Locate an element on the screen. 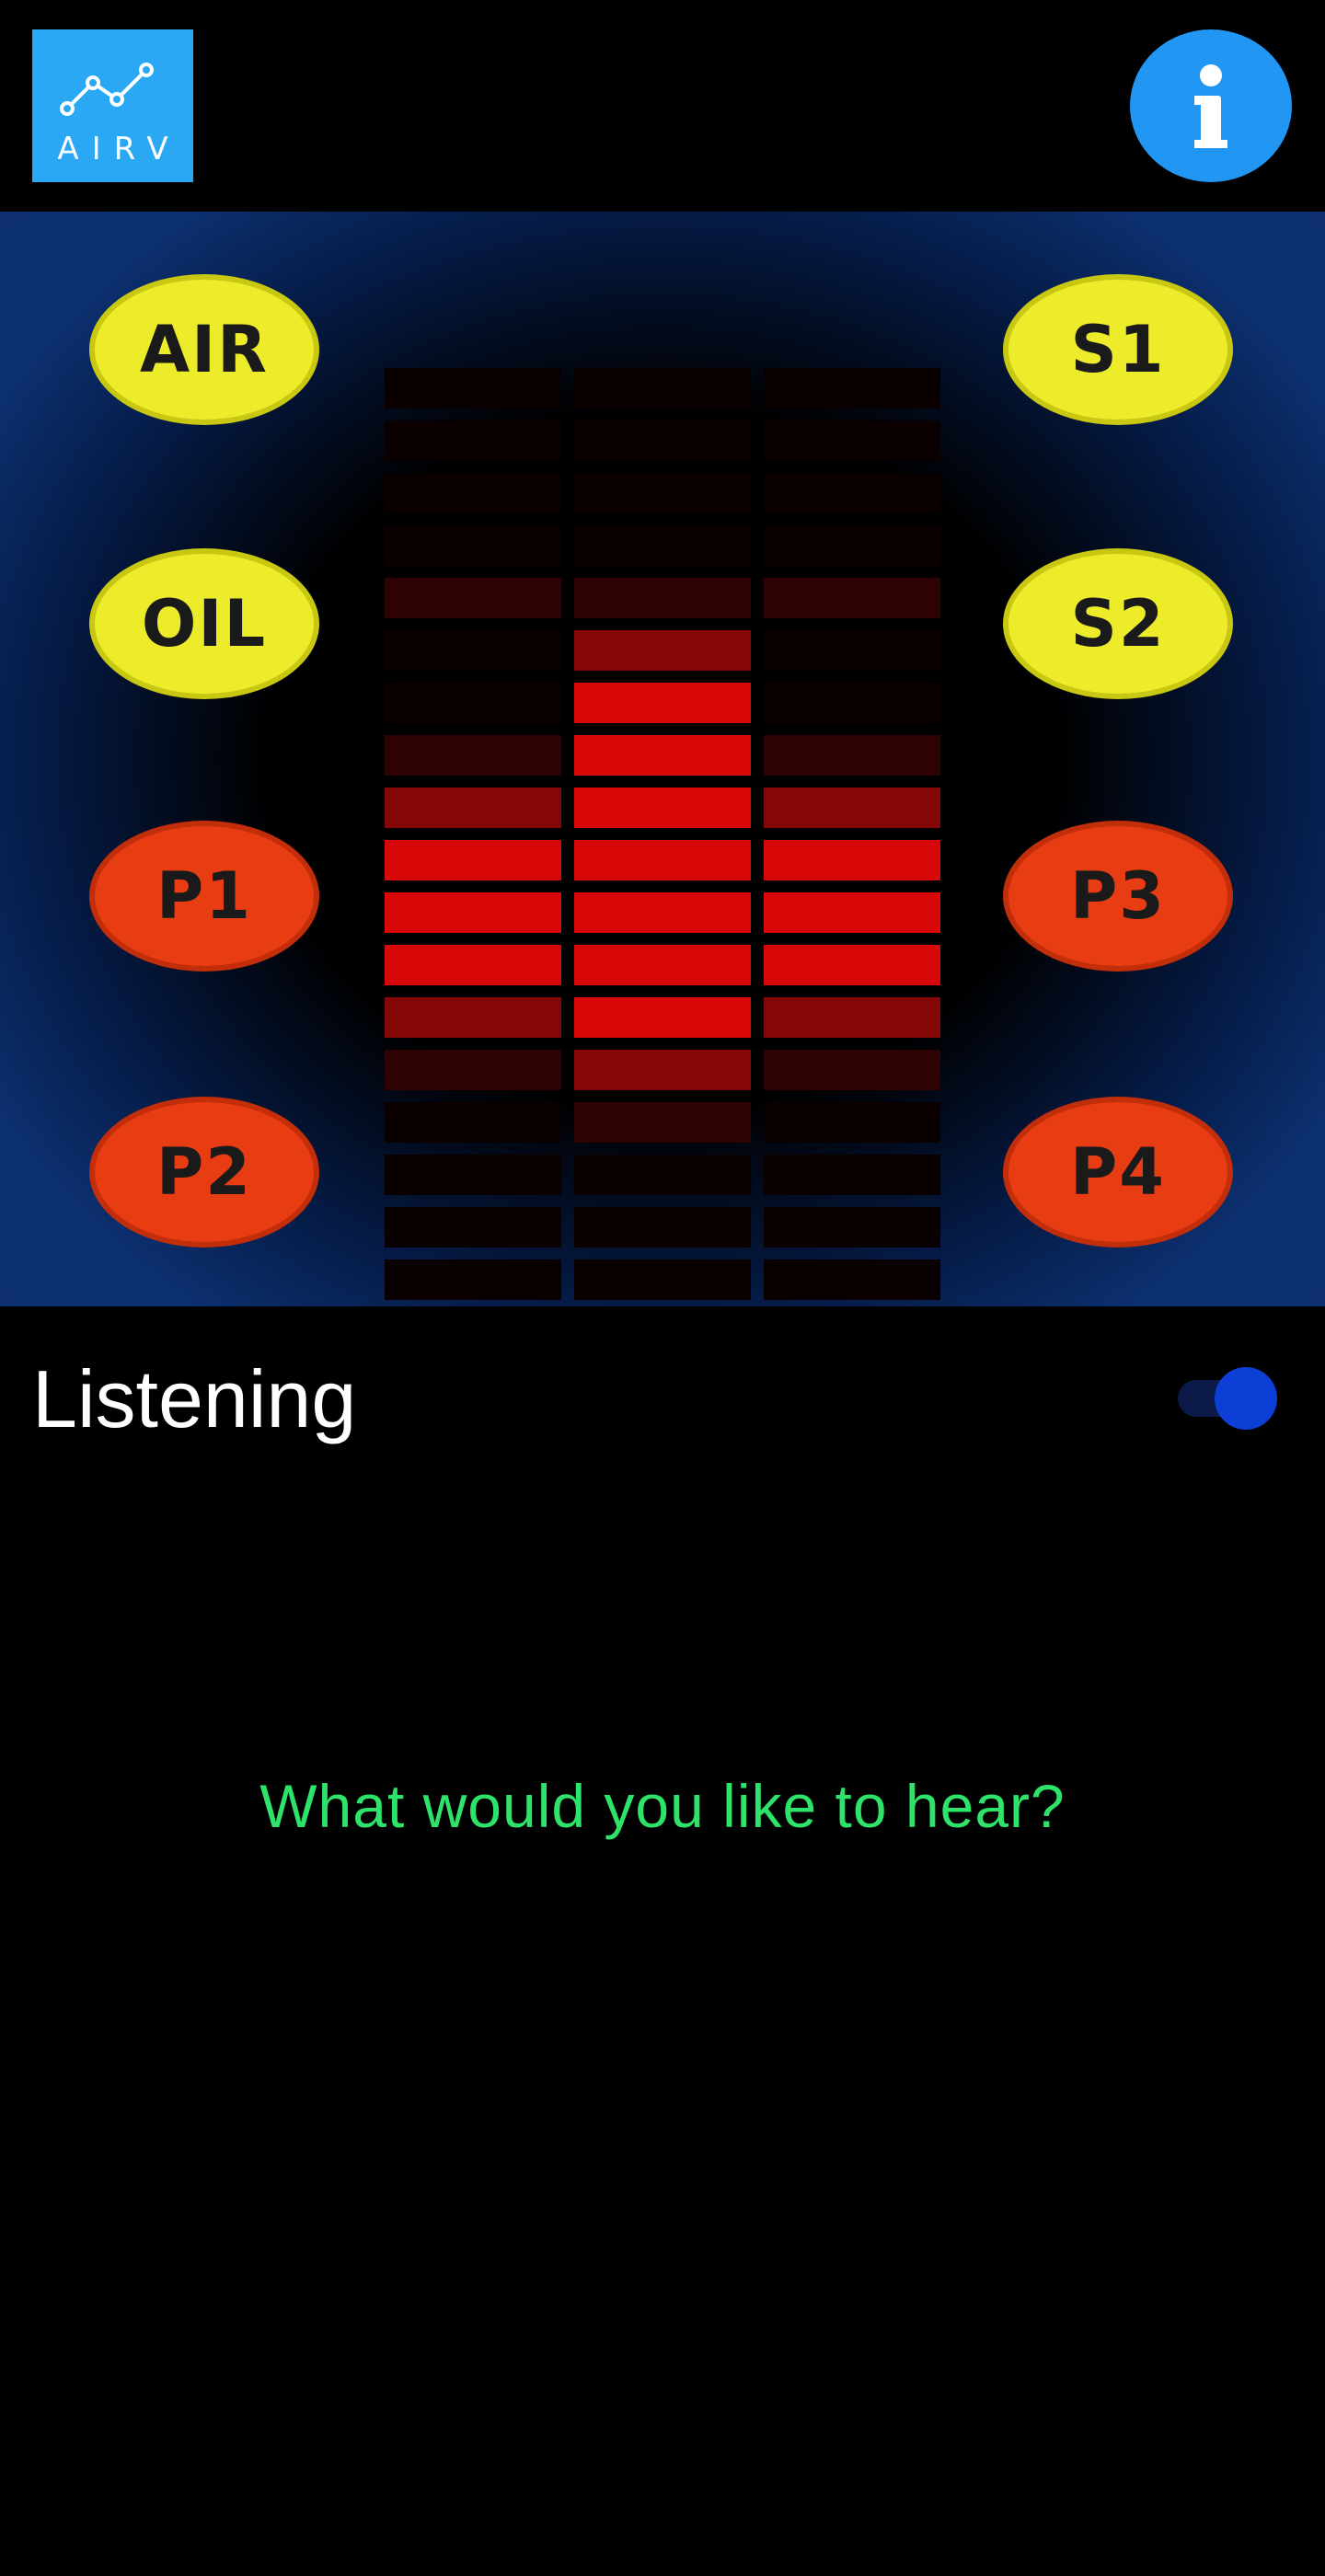  prompt-text: What would you like to hear? is located at coordinates (662, 1806).